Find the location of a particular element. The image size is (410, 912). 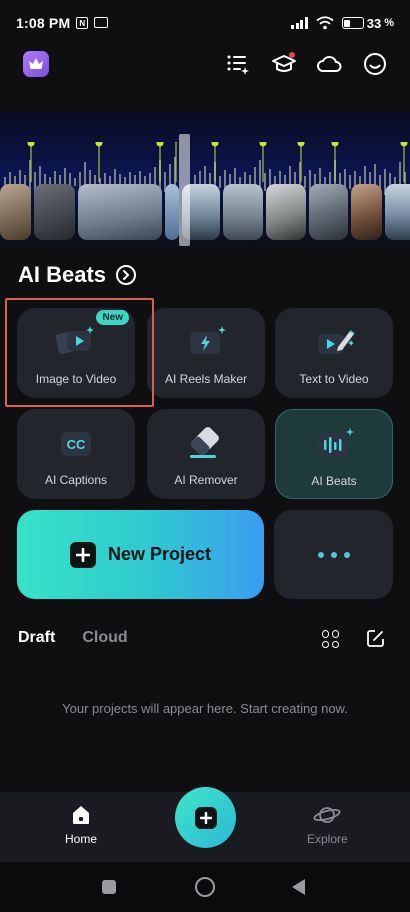

section-header: AI Beats is located at coordinates (77, 275).